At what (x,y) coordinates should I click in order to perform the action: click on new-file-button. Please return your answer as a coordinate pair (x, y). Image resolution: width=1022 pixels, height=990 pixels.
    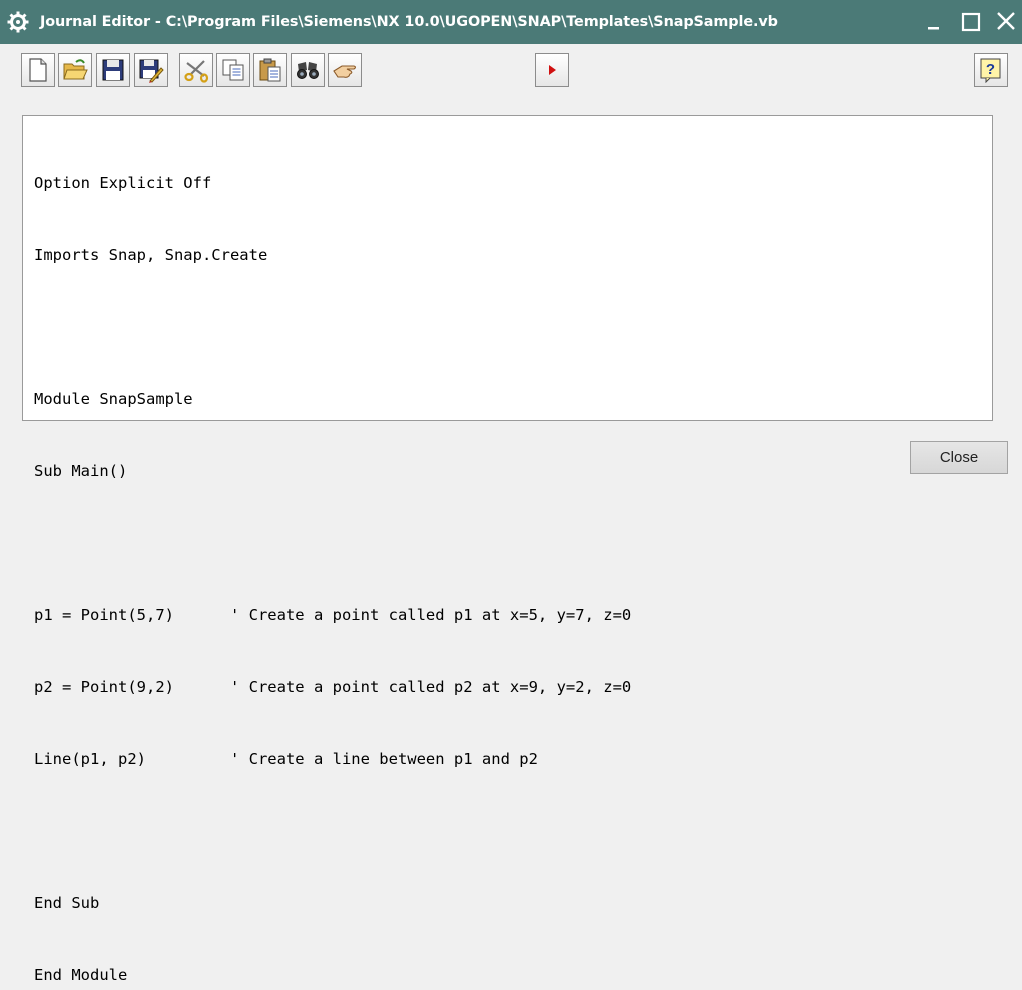
    Looking at the image, I should click on (38, 70).